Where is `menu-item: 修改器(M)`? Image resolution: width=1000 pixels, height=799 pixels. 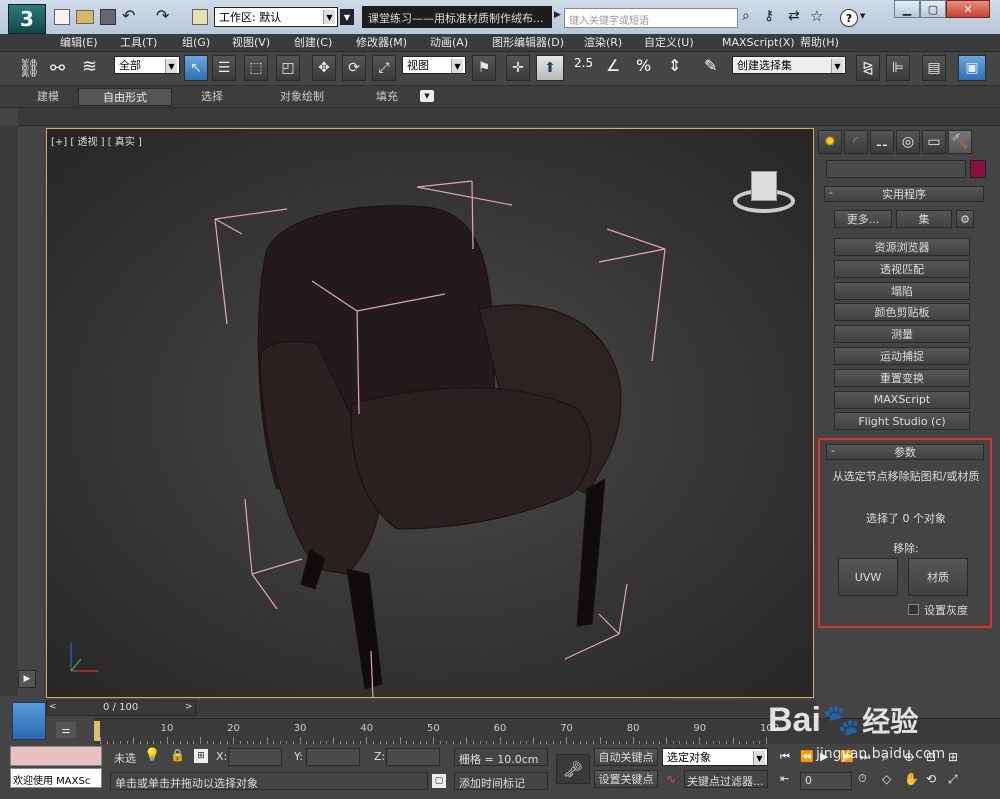 menu-item: 修改器(M) is located at coordinates (391, 43).